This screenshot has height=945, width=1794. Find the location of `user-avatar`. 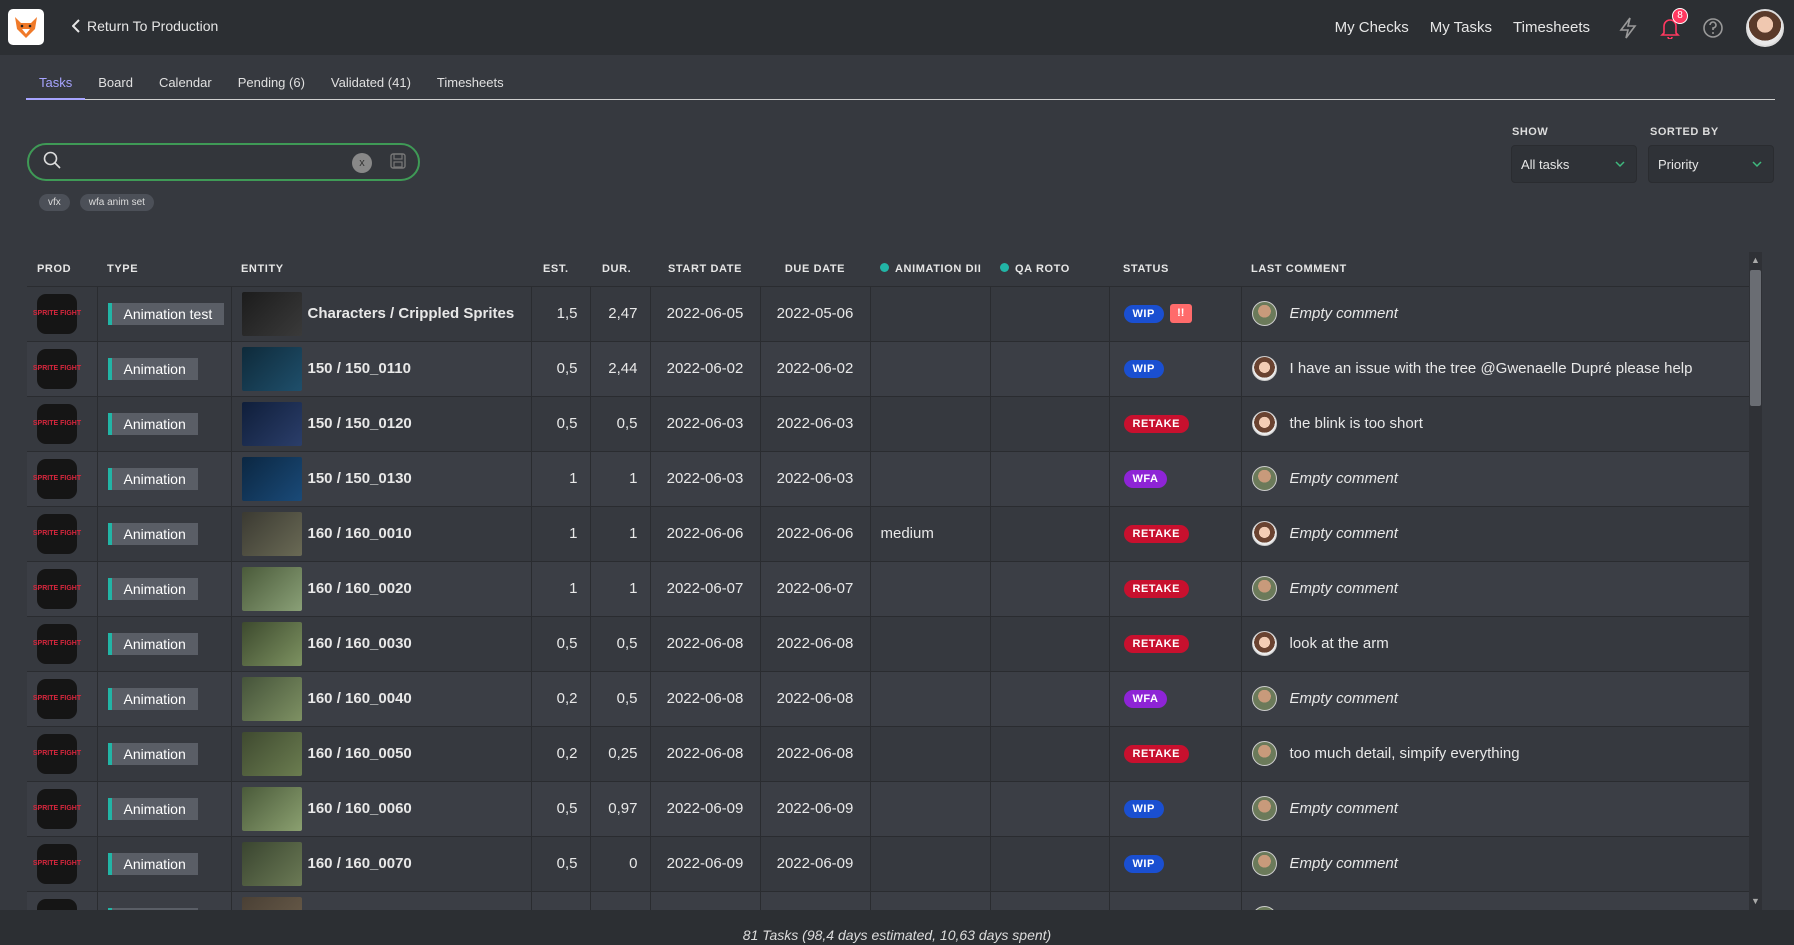

user-avatar is located at coordinates (1765, 27).